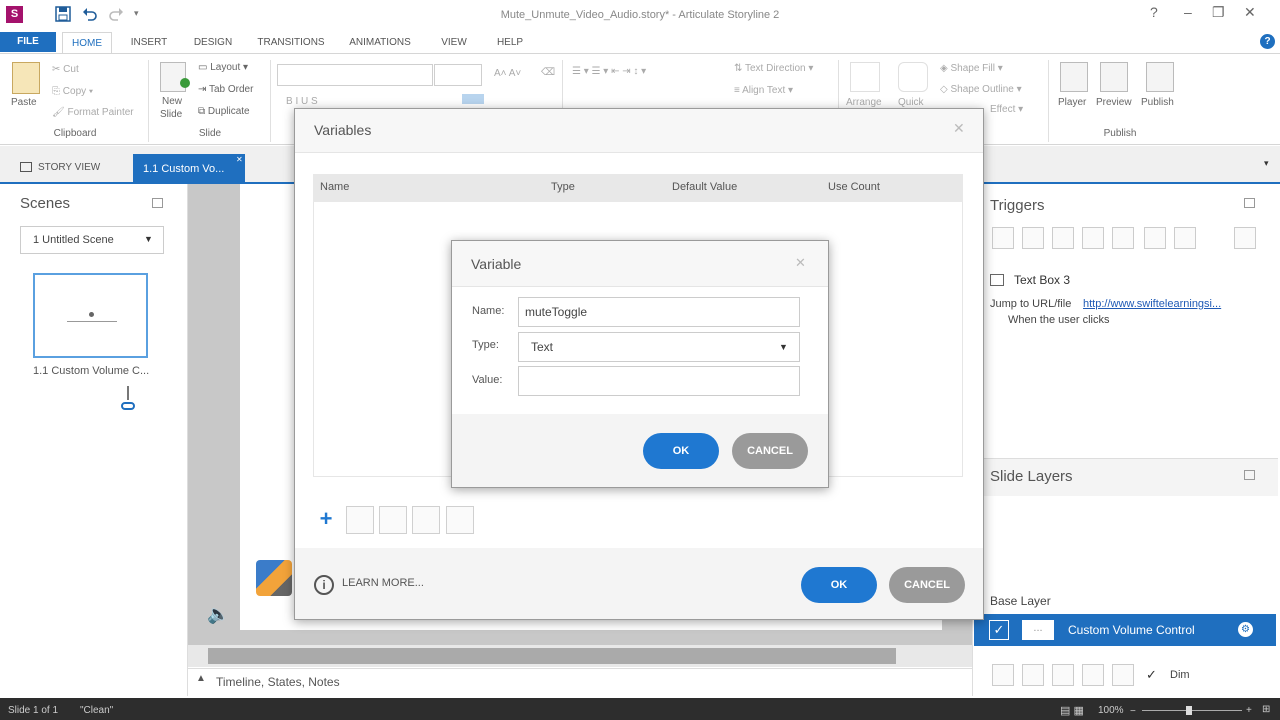 The height and width of the screenshot is (720, 1280). What do you see at coordinates (225, 89) in the screenshot?
I see `tab-order-button: ⇥ Tab Order` at bounding box center [225, 89].